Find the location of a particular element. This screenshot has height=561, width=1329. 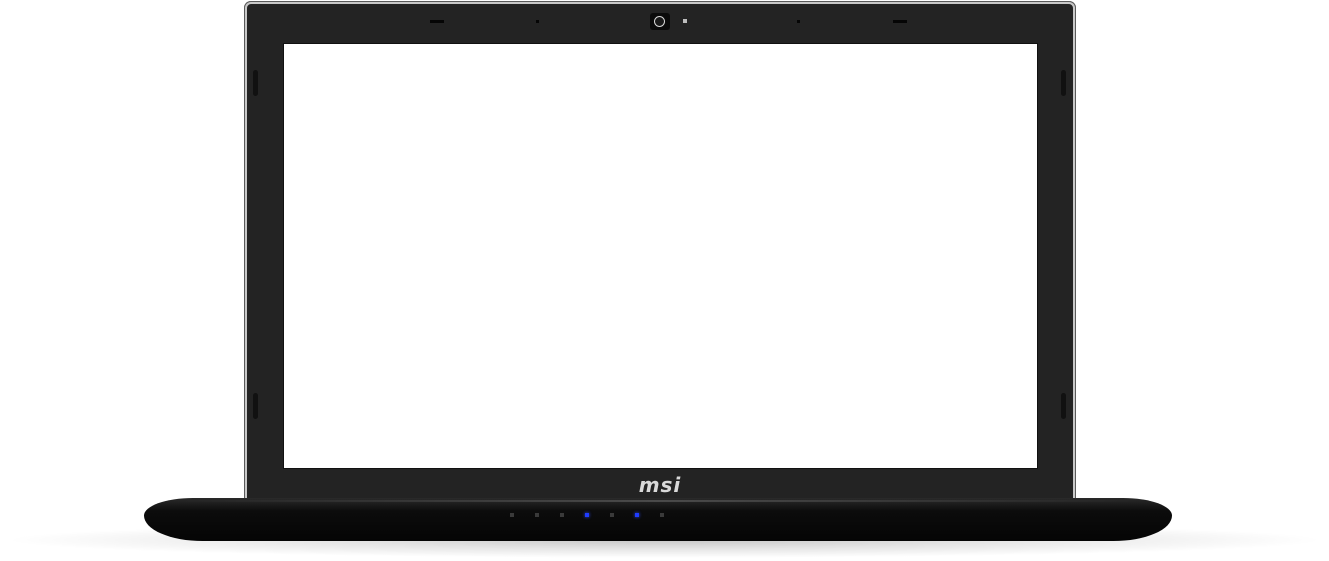

bezel-bumper-bottom-left is located at coordinates (255, 406).